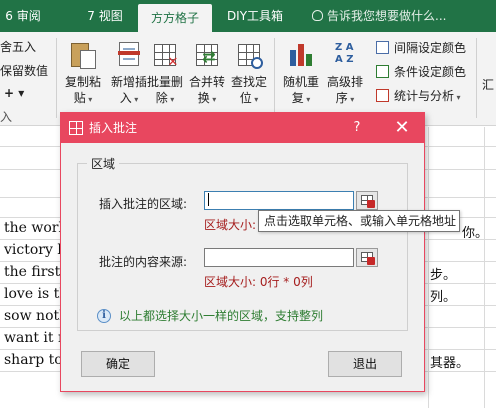  I want to click on tab-diy-toolbox: DIY工具箱, so click(255, 16).